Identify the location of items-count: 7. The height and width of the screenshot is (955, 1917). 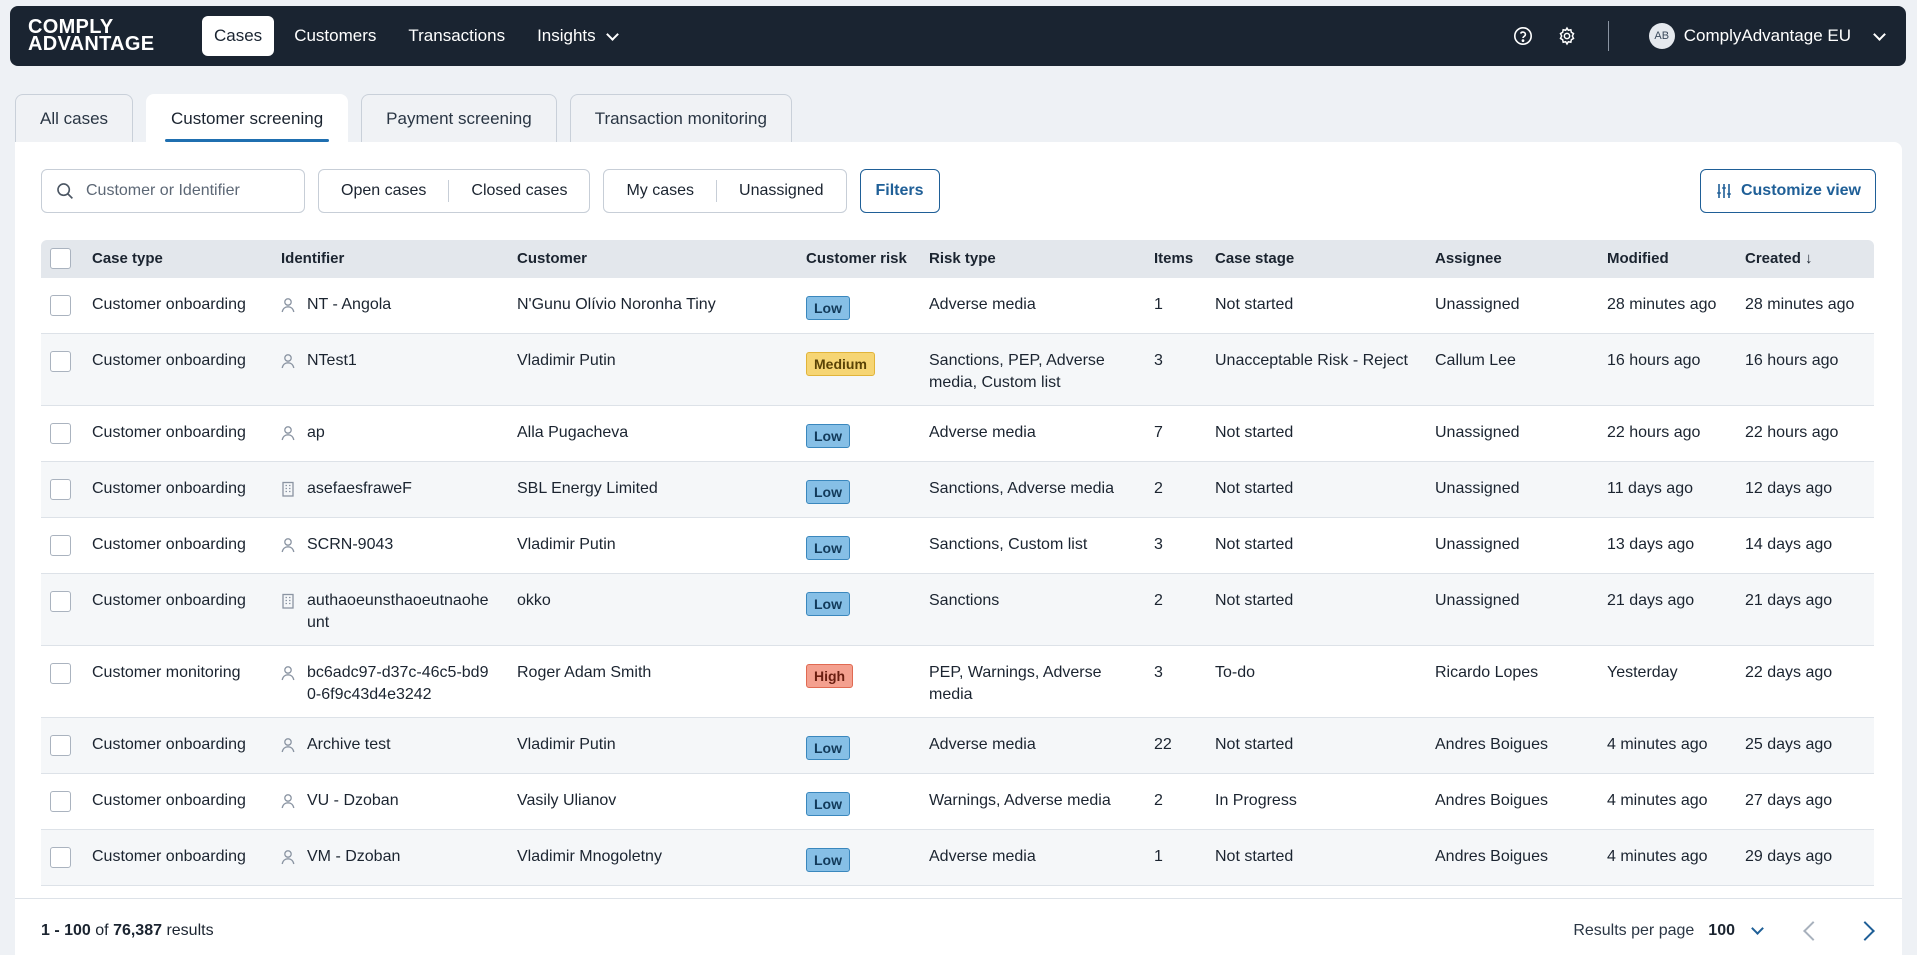
(1158, 432).